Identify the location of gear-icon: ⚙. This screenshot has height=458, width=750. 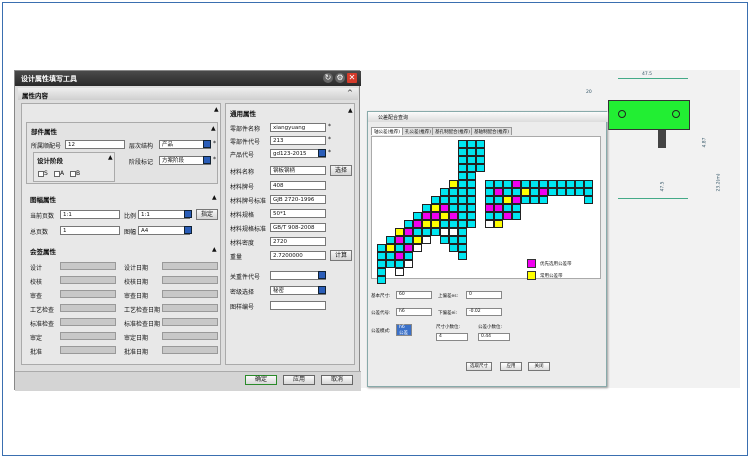
(340, 78).